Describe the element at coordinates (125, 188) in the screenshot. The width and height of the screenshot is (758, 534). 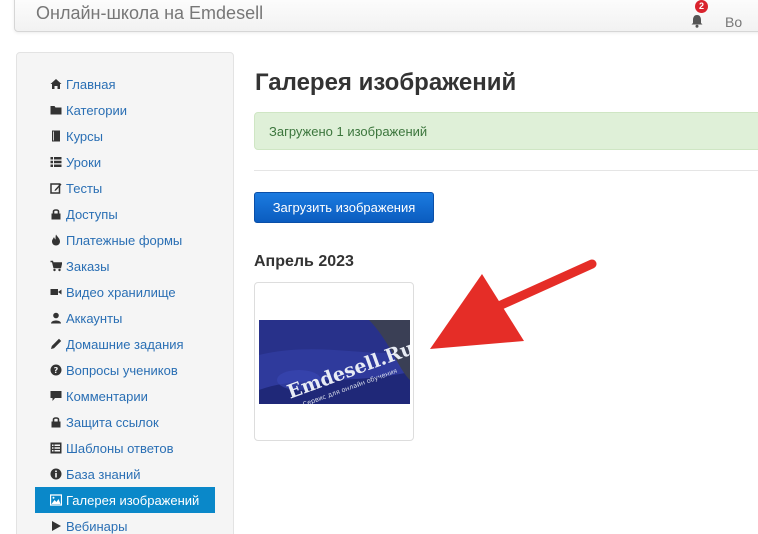
I see `sidebar-item-tests: Тесты` at that location.